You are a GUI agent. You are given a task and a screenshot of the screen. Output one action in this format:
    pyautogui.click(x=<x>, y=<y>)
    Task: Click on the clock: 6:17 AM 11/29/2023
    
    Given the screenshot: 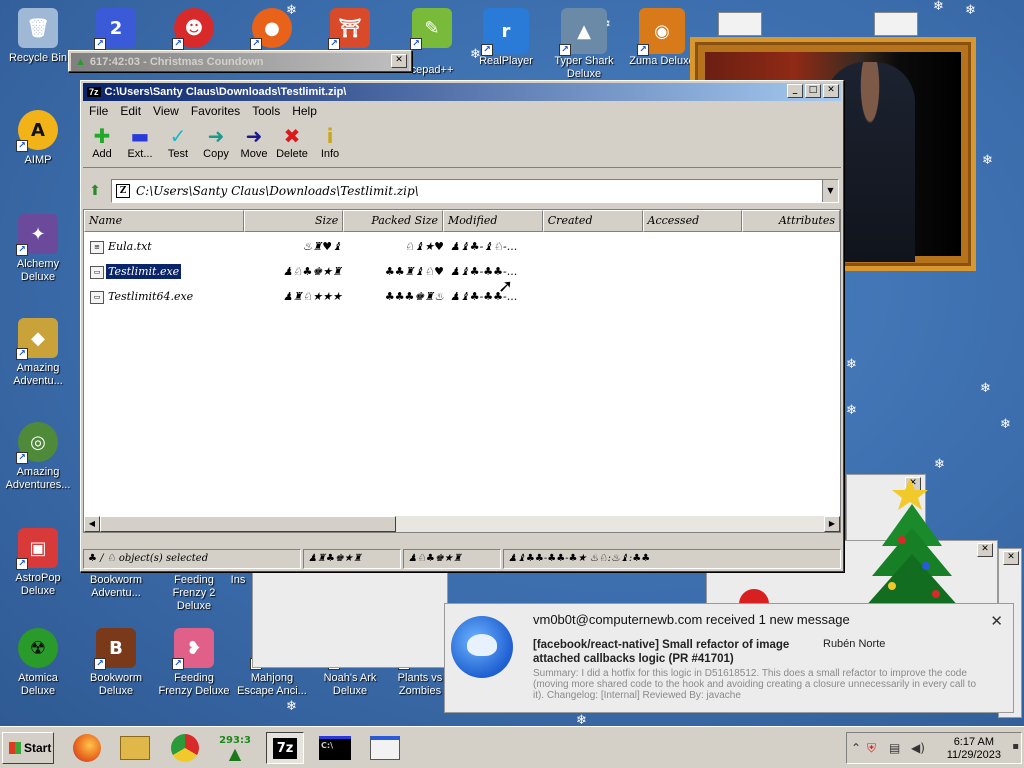 What is the action you would take?
    pyautogui.click(x=974, y=749)
    